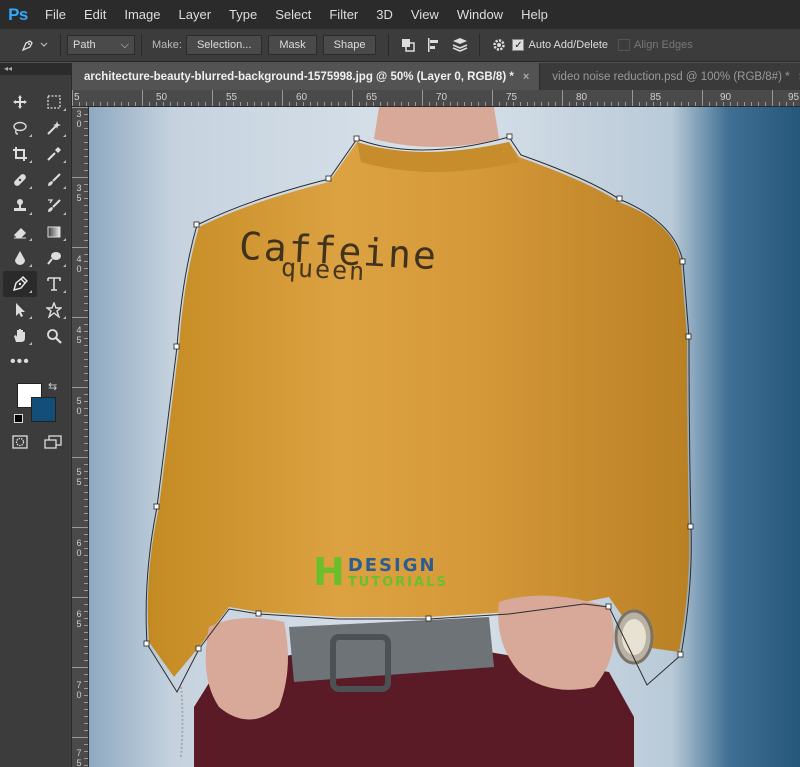 This screenshot has height=767, width=800. What do you see at coordinates (55, 14) in the screenshot?
I see `menu-file: File` at bounding box center [55, 14].